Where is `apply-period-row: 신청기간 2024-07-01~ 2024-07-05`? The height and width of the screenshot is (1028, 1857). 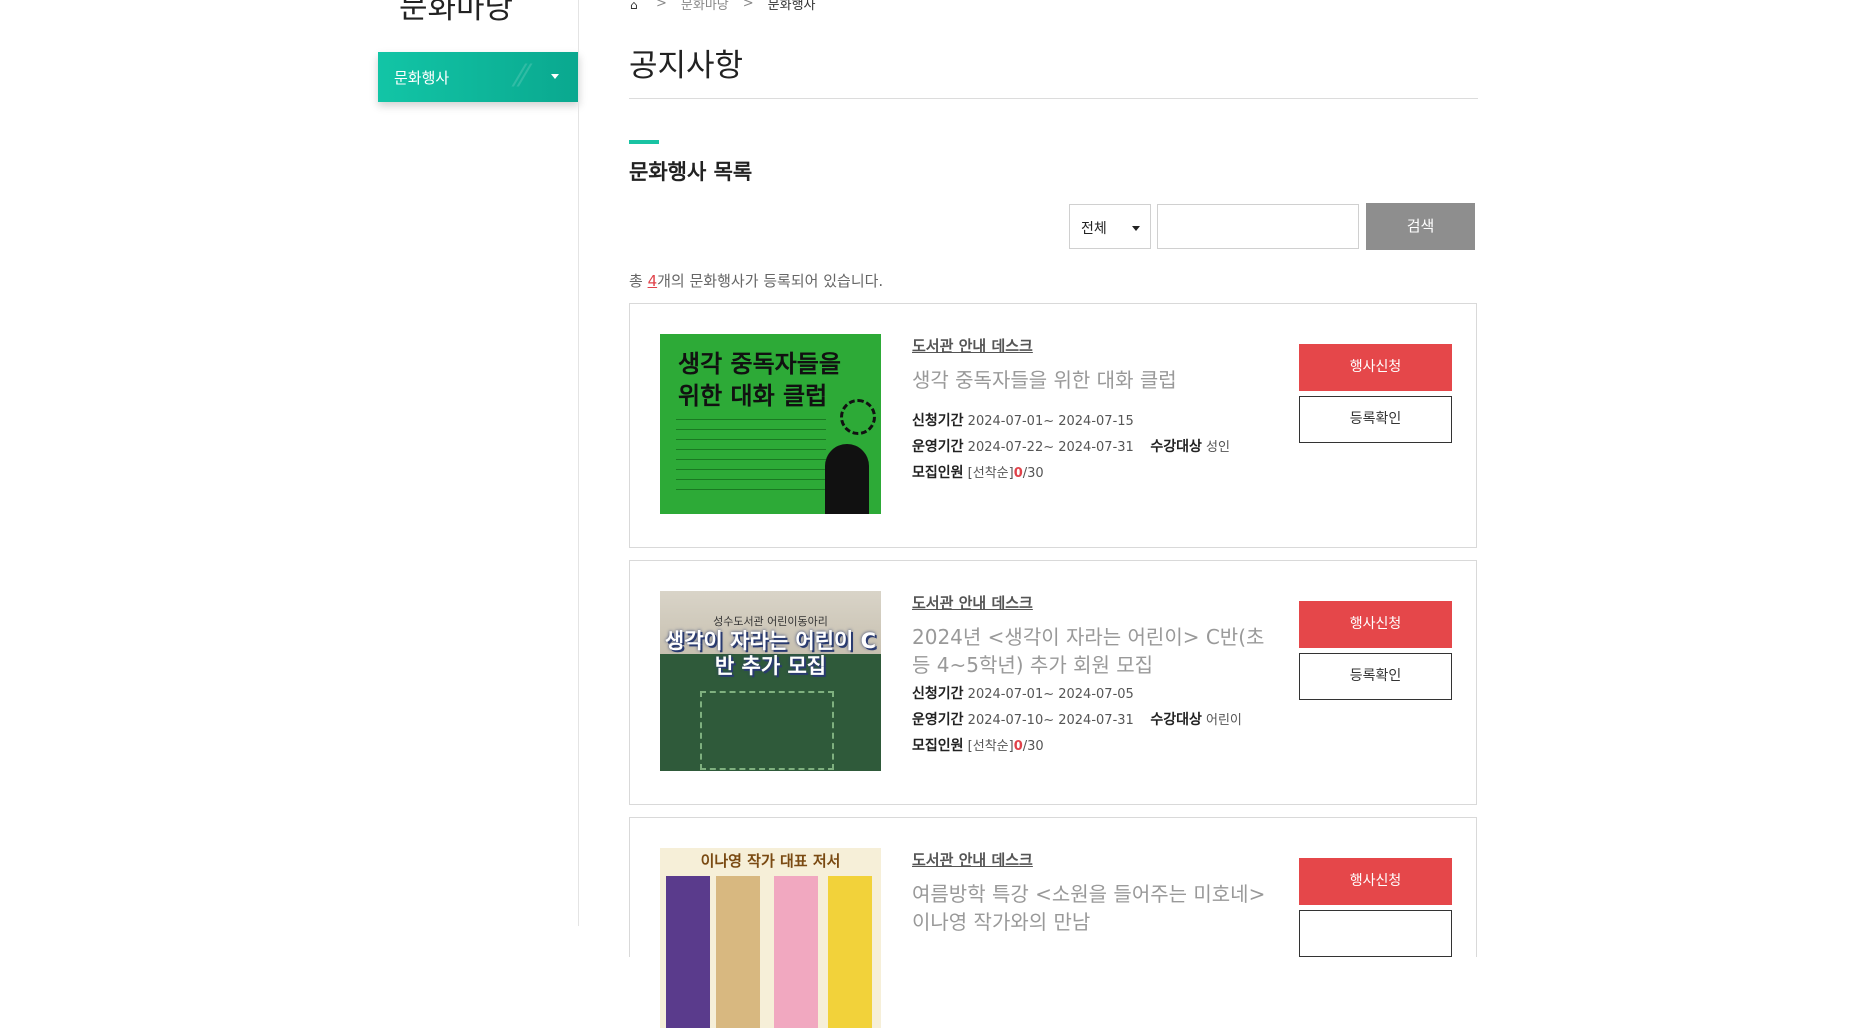 apply-period-row: 신청기간 2024-07-01~ 2024-07-05 is located at coordinates (1023, 693).